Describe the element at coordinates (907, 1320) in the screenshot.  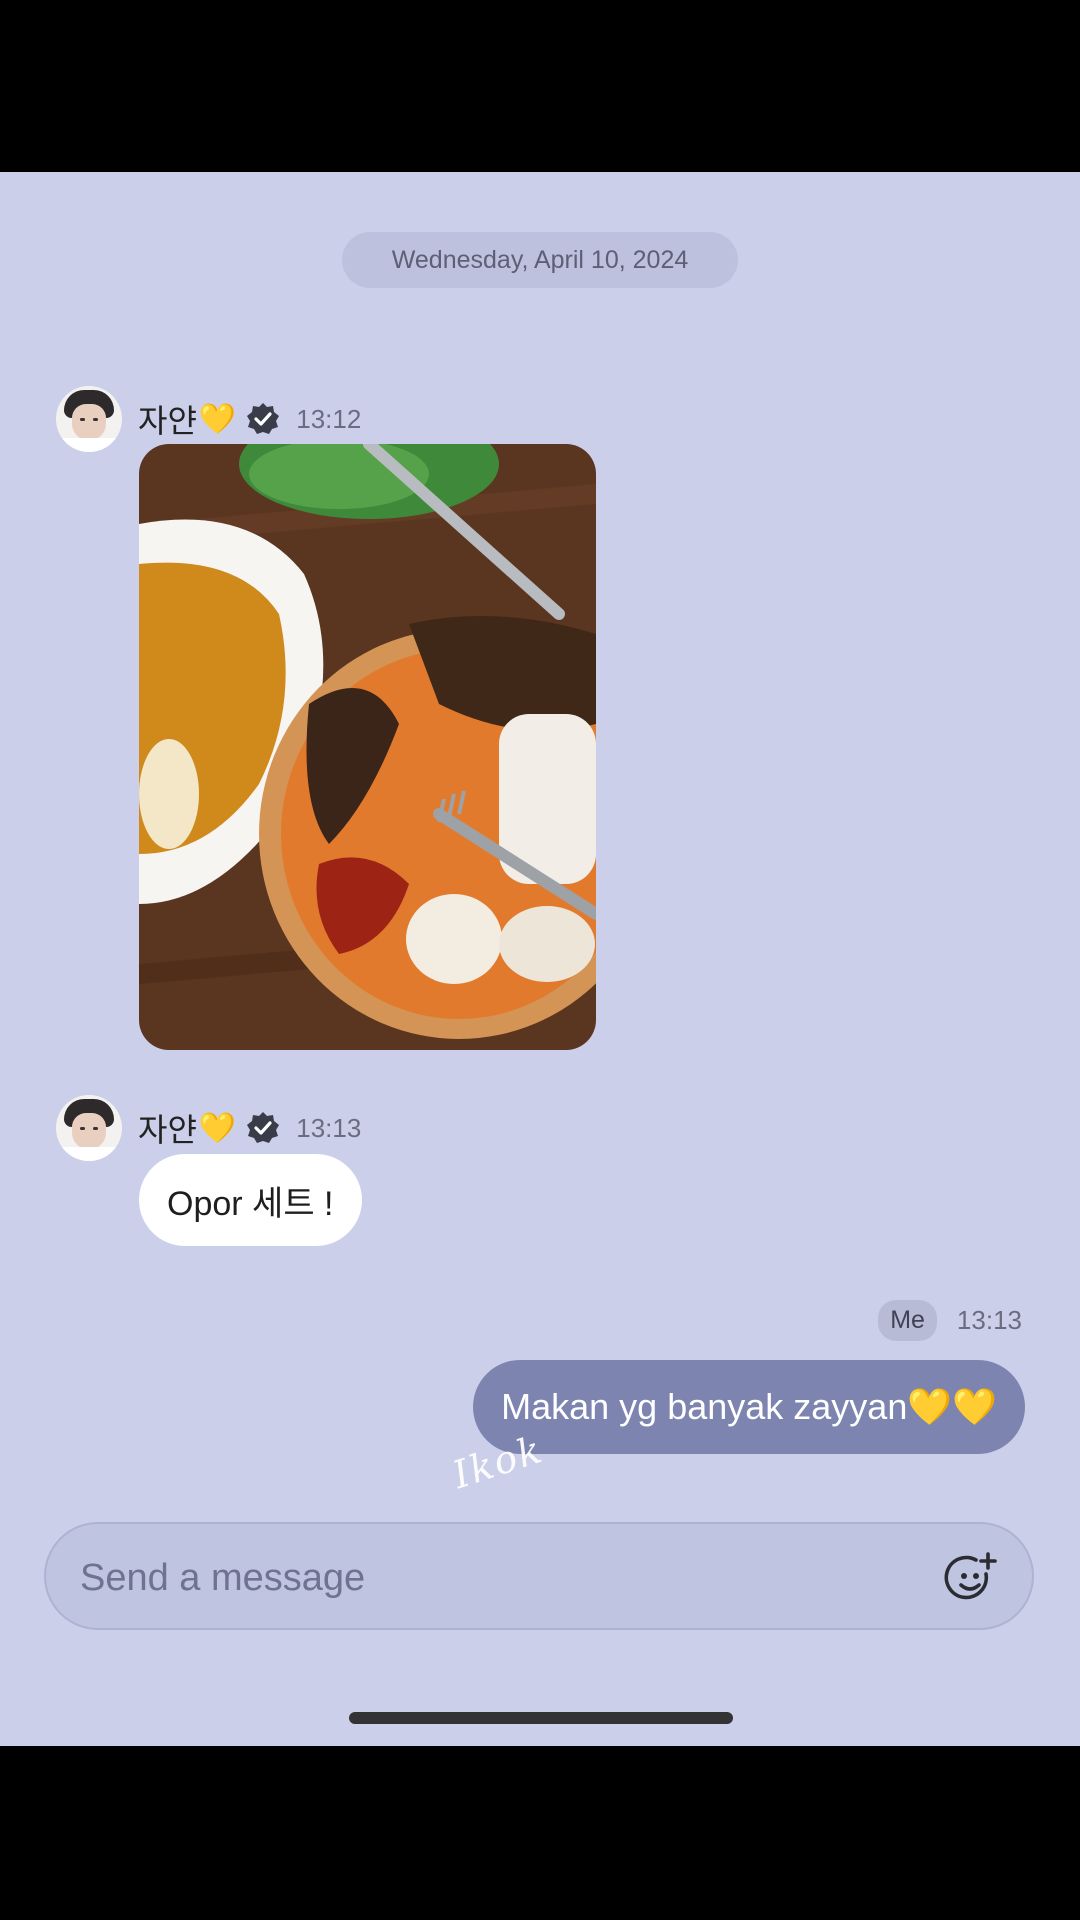
I see `me-badge: Me` at that location.